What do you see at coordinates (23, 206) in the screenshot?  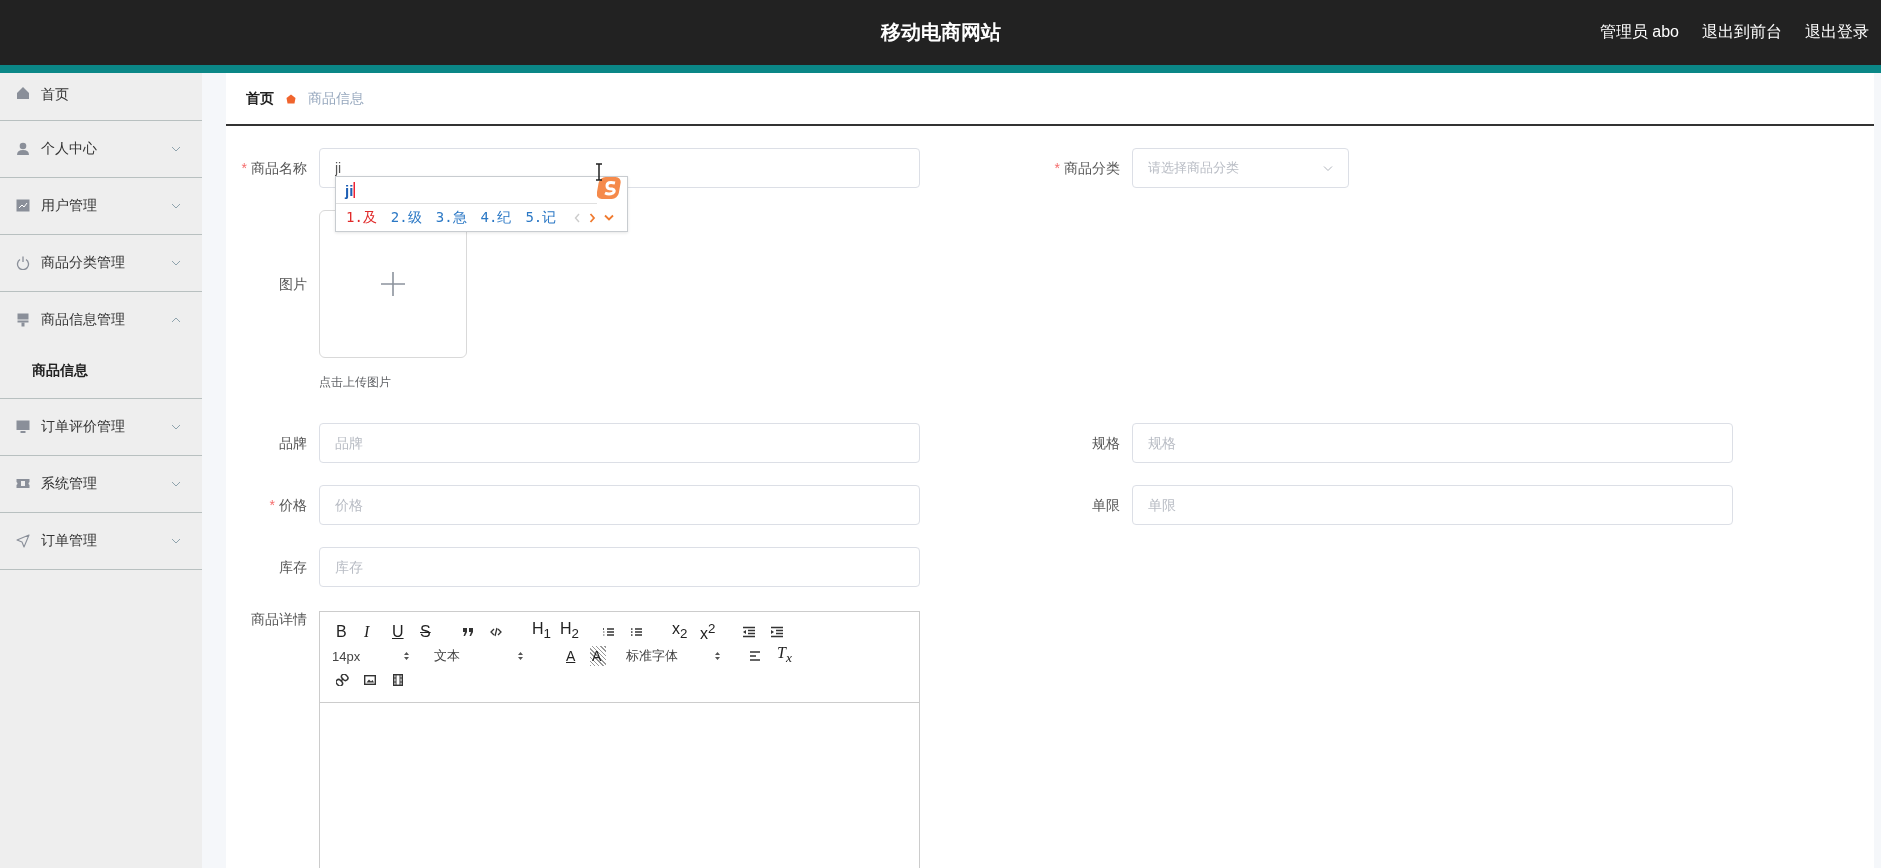 I see `chart-icon` at bounding box center [23, 206].